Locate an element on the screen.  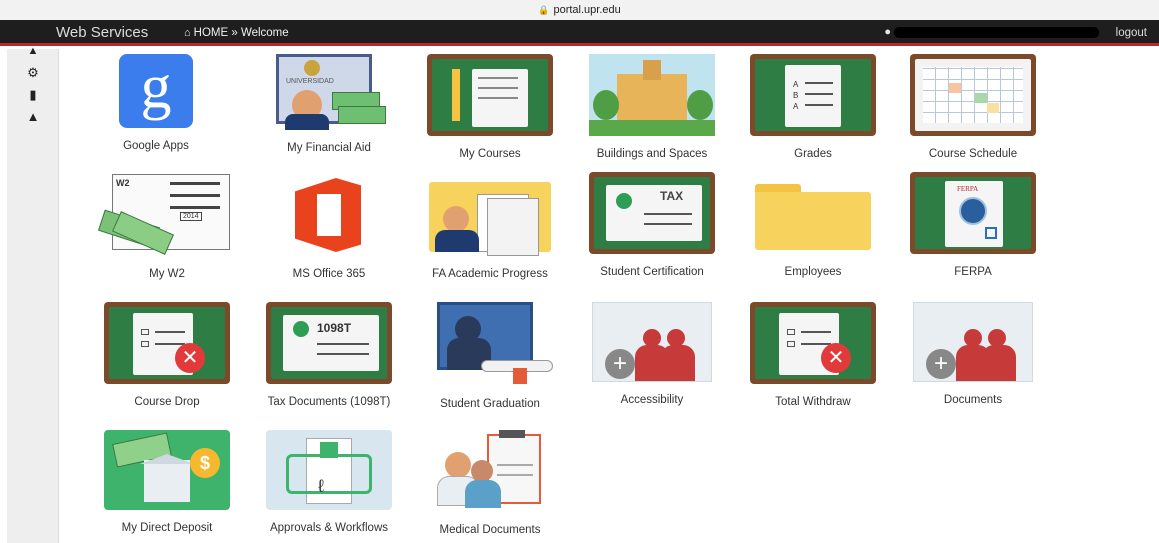
google-icon: g is located at coordinates (156, 91).